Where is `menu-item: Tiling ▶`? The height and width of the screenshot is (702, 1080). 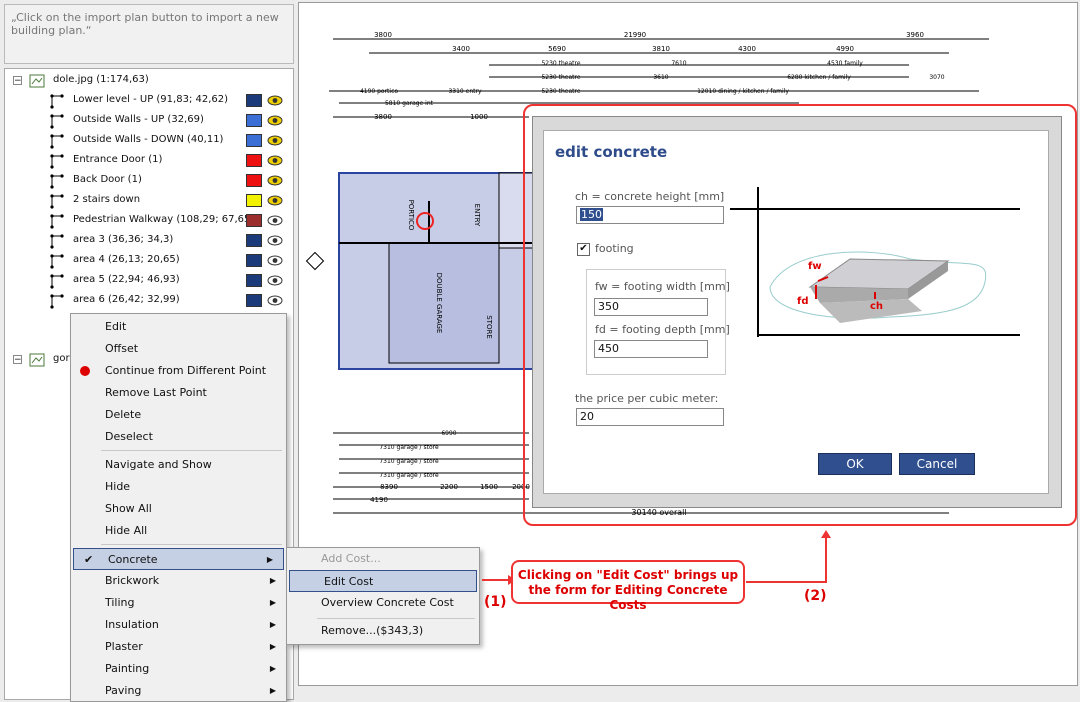 menu-item: Tiling ▶ is located at coordinates (178, 603).